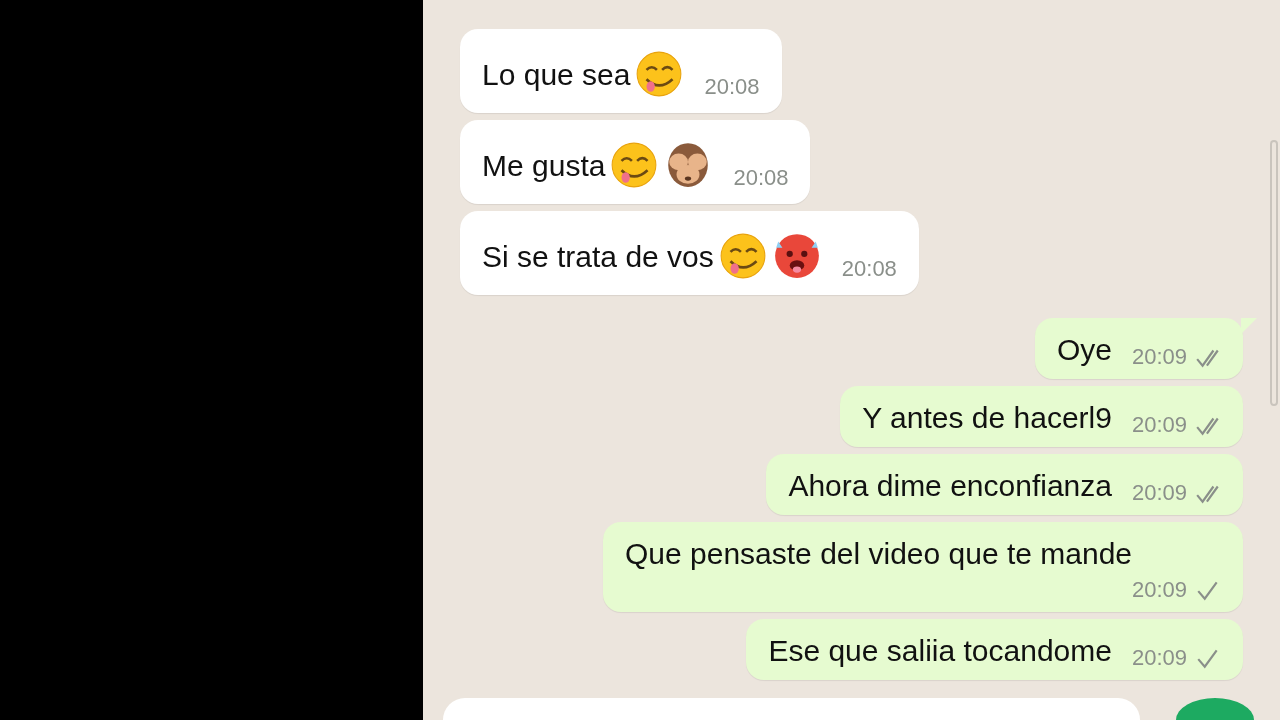 The width and height of the screenshot is (1280, 720). Describe the element at coordinates (1084, 350) in the screenshot. I see `message-text: Oye` at that location.